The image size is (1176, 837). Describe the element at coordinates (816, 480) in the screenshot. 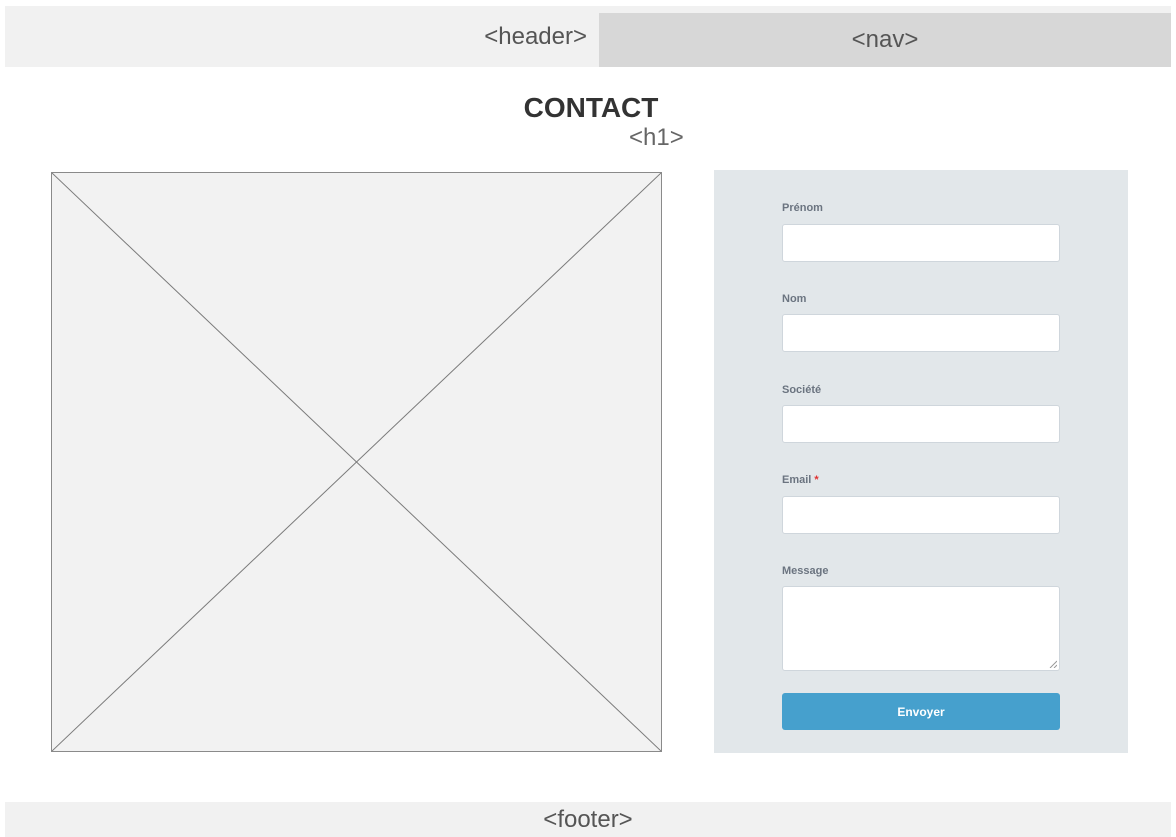

I see `required-mark: *` at that location.